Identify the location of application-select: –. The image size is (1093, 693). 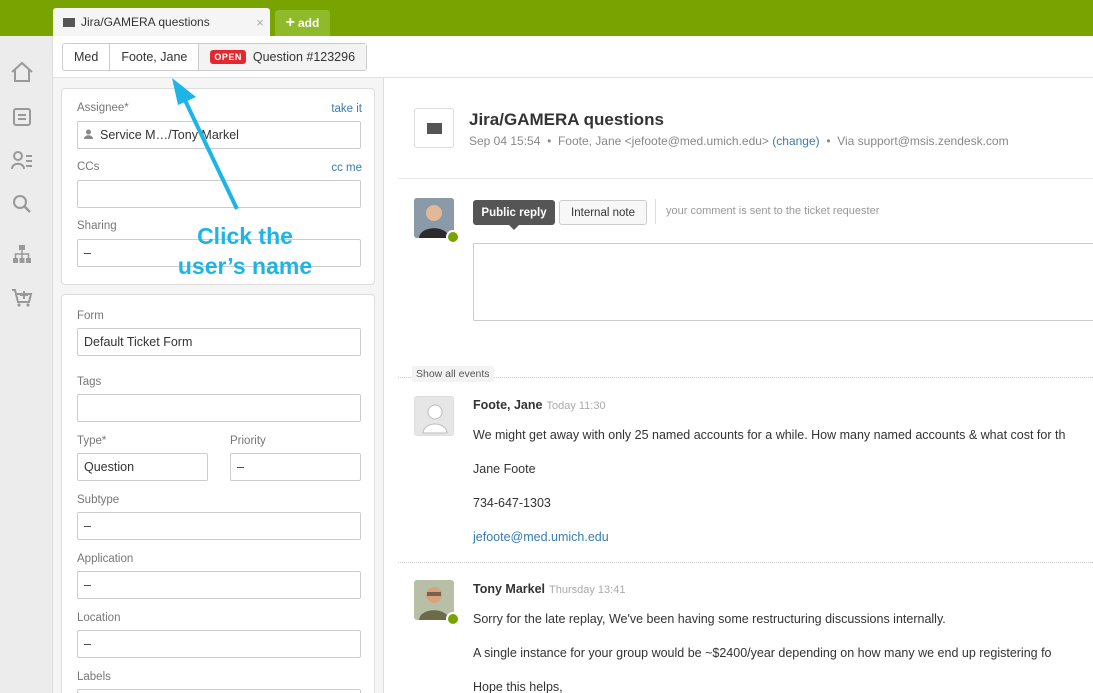
(219, 585).